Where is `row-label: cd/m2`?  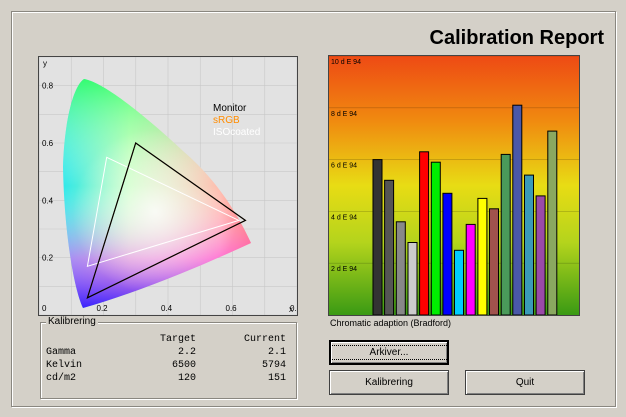
row-label: cd/m2 is located at coordinates (61, 378).